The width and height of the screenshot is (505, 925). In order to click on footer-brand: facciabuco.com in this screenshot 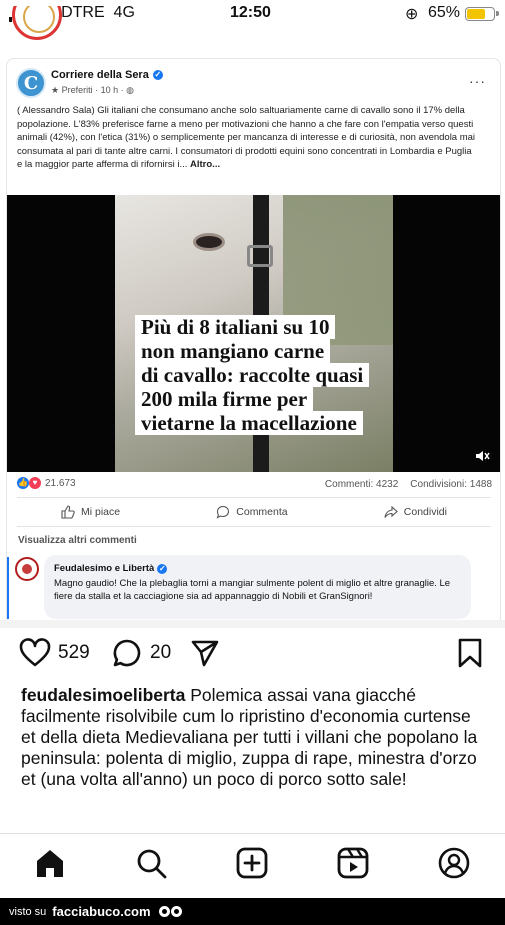, I will do `click(101, 911)`.